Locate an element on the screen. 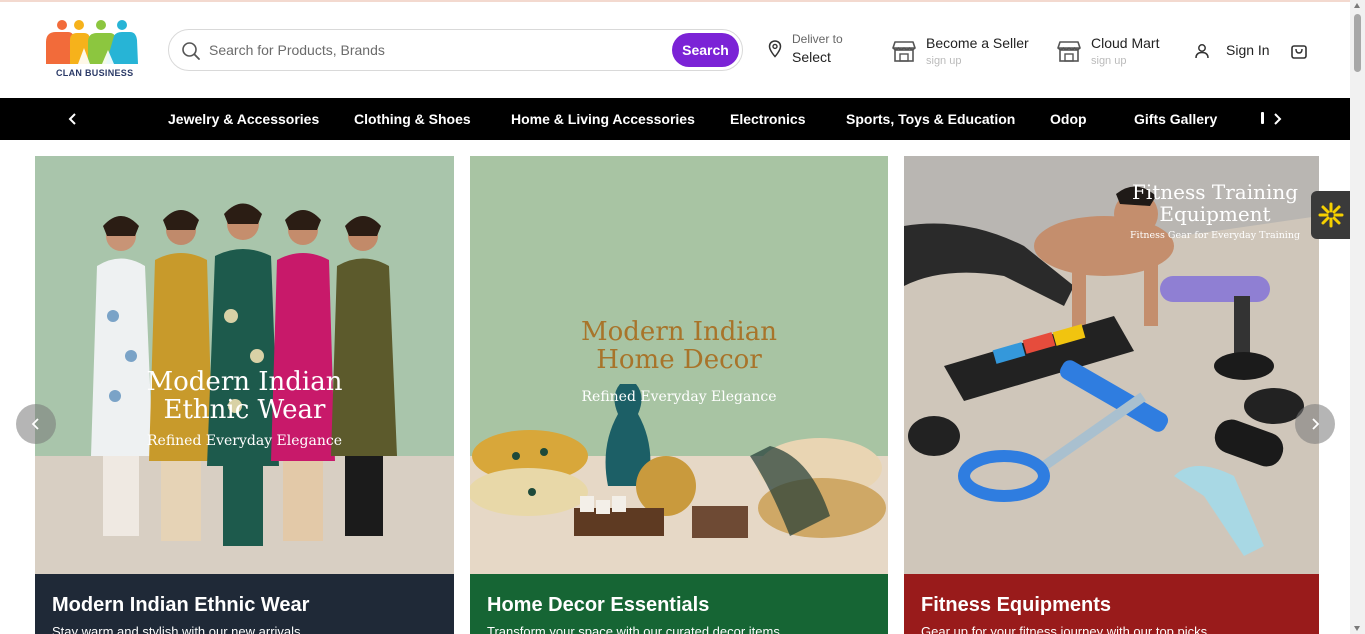  carousel-prev-button is located at coordinates (36, 424).